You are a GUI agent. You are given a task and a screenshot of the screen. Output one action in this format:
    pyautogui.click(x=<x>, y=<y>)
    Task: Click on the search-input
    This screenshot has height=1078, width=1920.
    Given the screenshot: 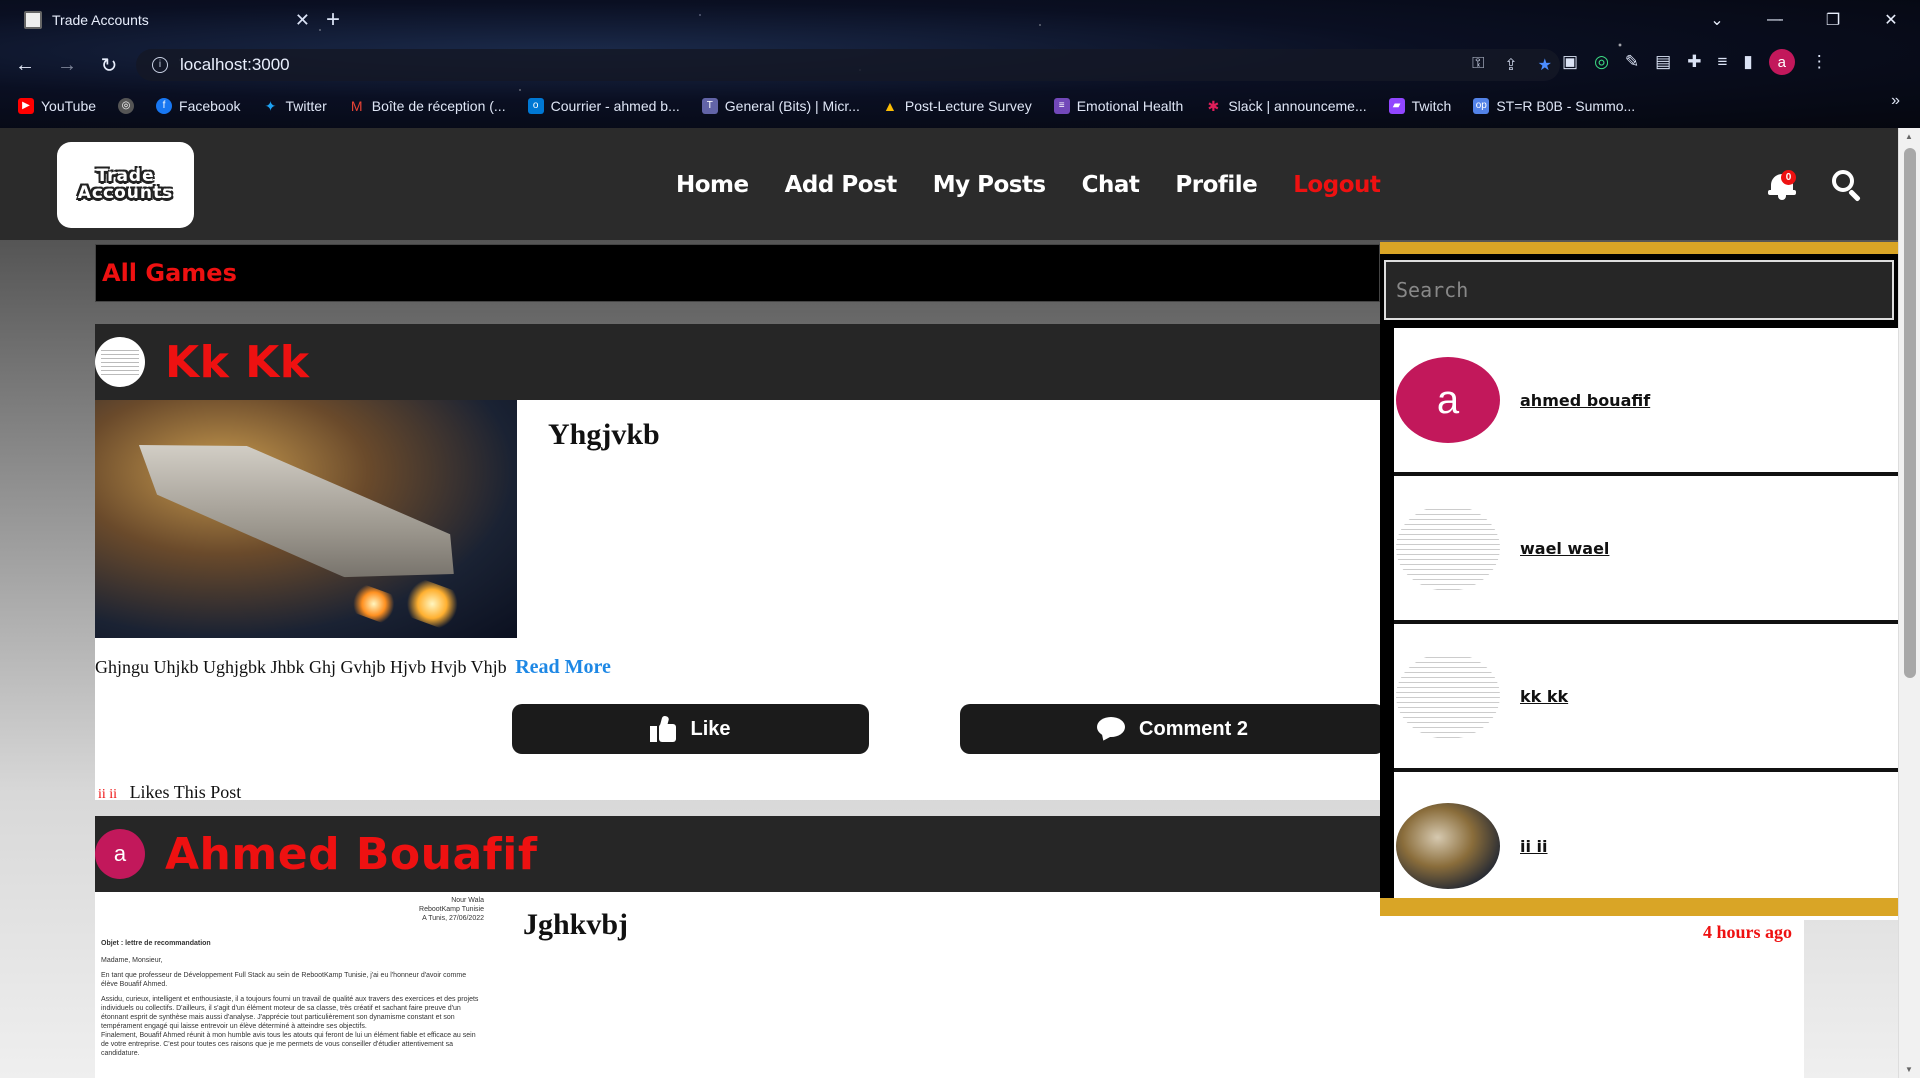 What is the action you would take?
    pyautogui.click(x=1639, y=290)
    